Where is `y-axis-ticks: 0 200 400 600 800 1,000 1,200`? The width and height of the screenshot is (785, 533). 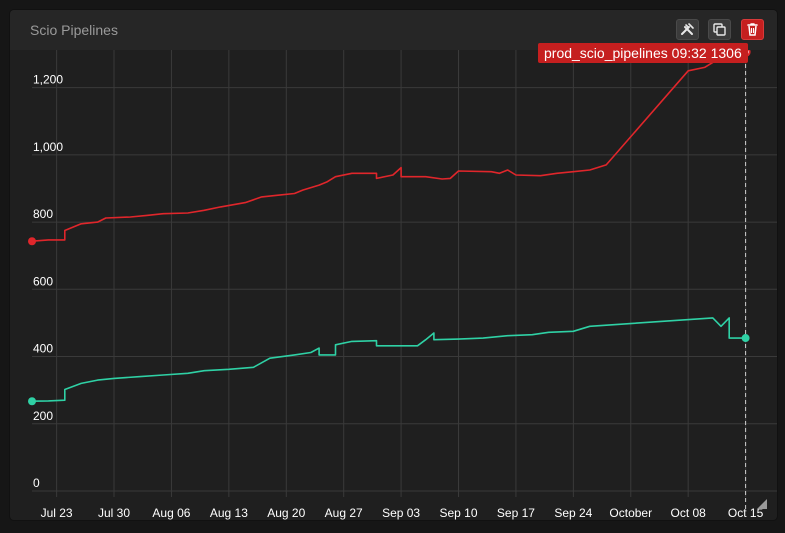
y-axis-ticks: 0 200 400 600 800 1,000 1,200 is located at coordinates (48, 281).